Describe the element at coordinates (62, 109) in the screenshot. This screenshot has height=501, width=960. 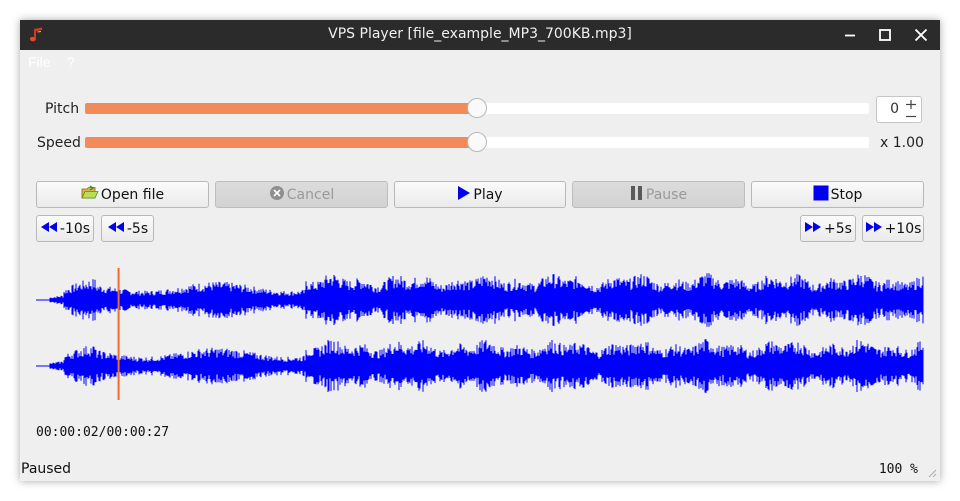
I see `pitch-label: Pitch` at that location.